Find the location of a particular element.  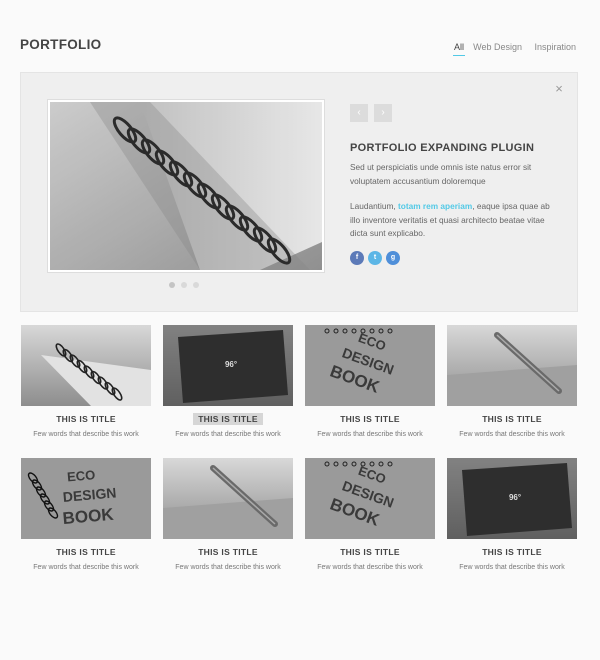

eco-design-book-side-photo: ECODESIGNBOOK is located at coordinates (86, 498).